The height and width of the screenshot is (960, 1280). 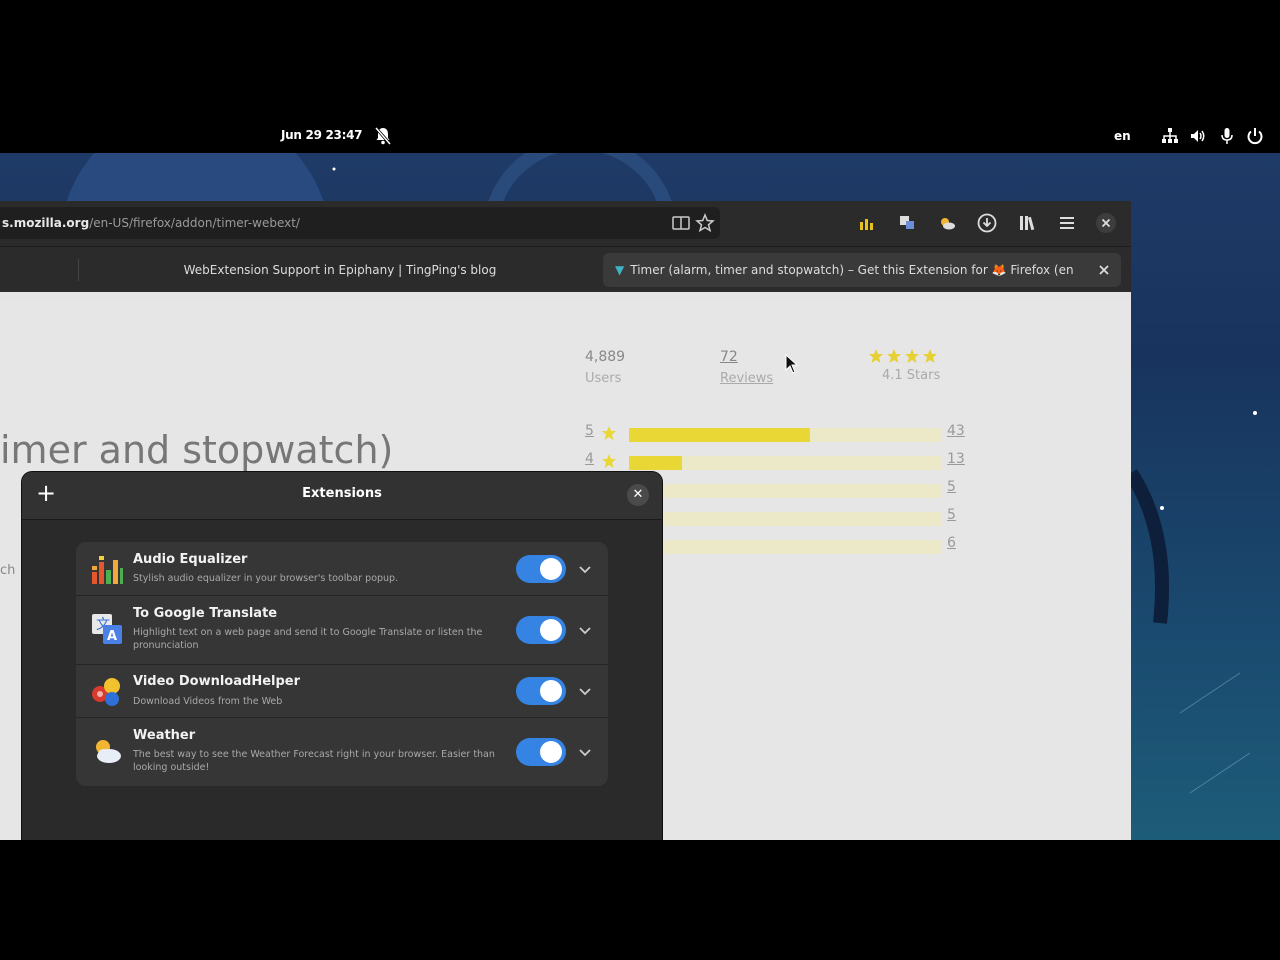 What do you see at coordinates (190, 559) in the screenshot?
I see `extension-name: Audio Equalizer` at bounding box center [190, 559].